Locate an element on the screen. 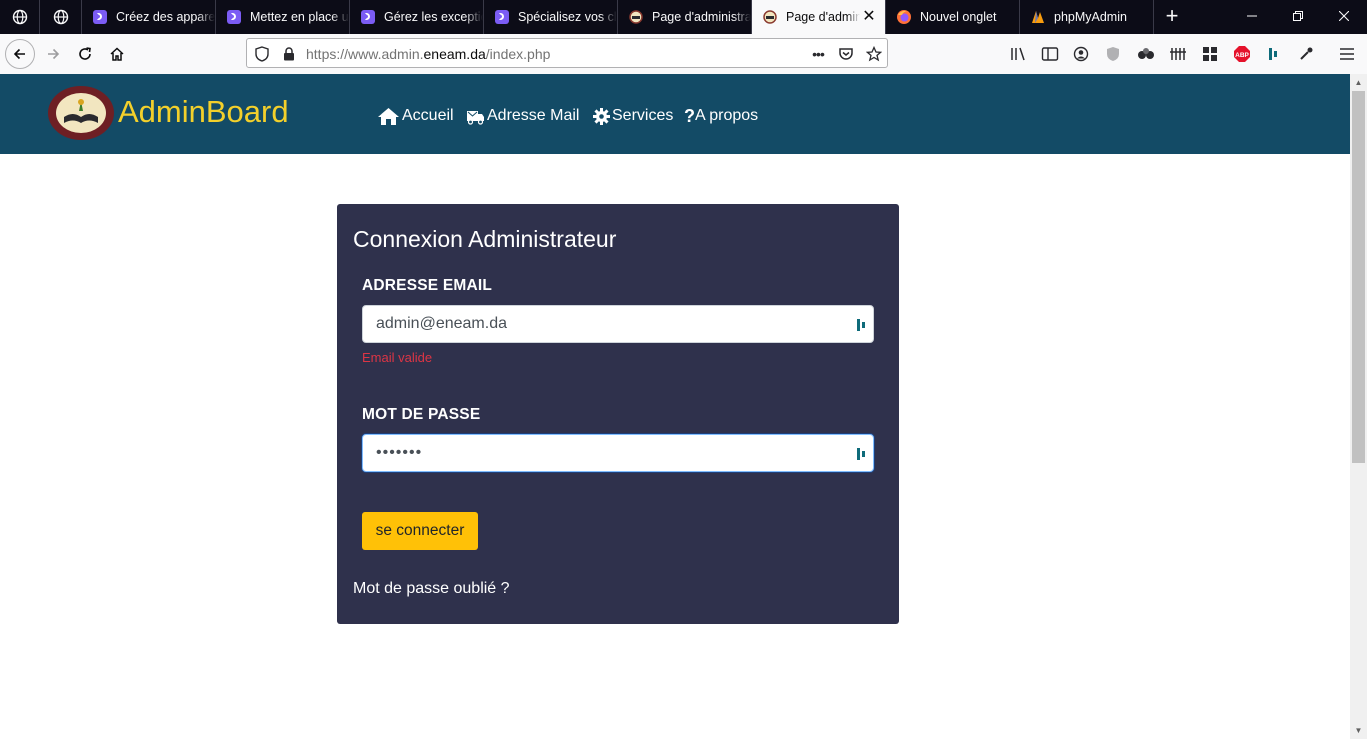  new-tab-button: + is located at coordinates (1172, 17).